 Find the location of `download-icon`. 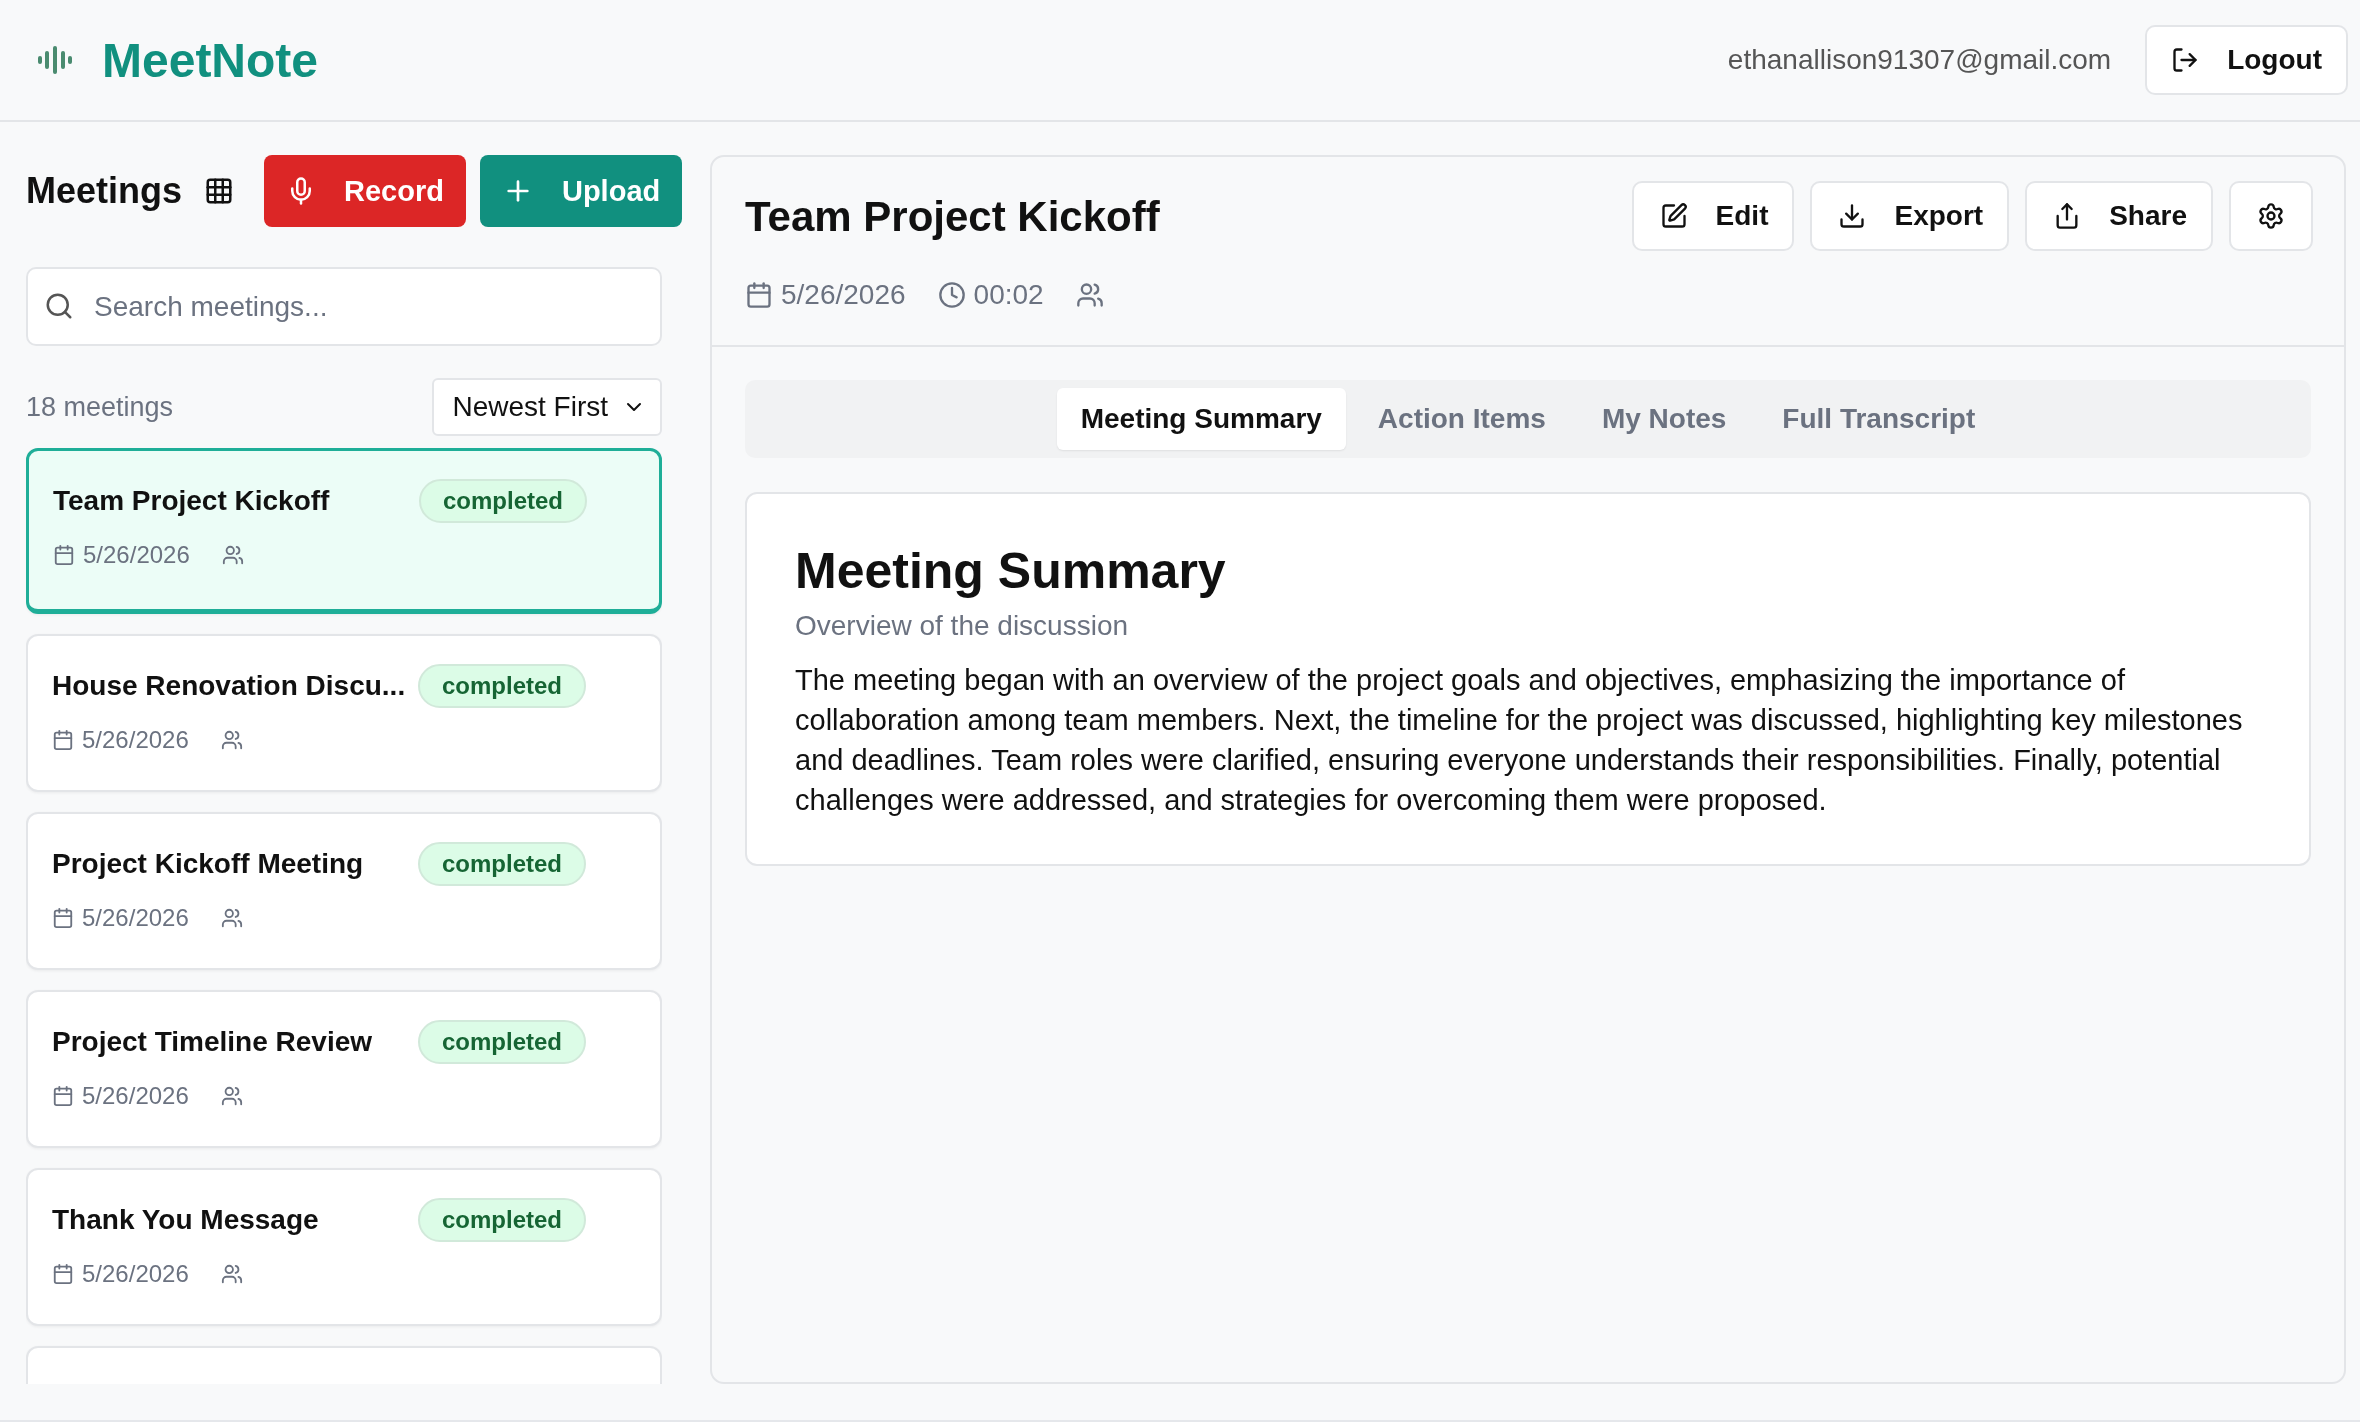

download-icon is located at coordinates (1852, 216).